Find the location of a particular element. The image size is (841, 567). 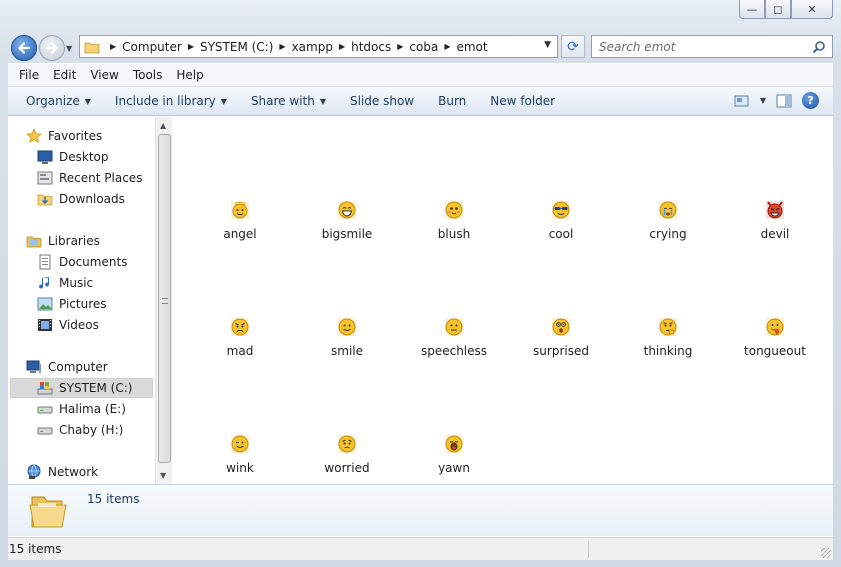

file-name: cool is located at coordinates (561, 234).